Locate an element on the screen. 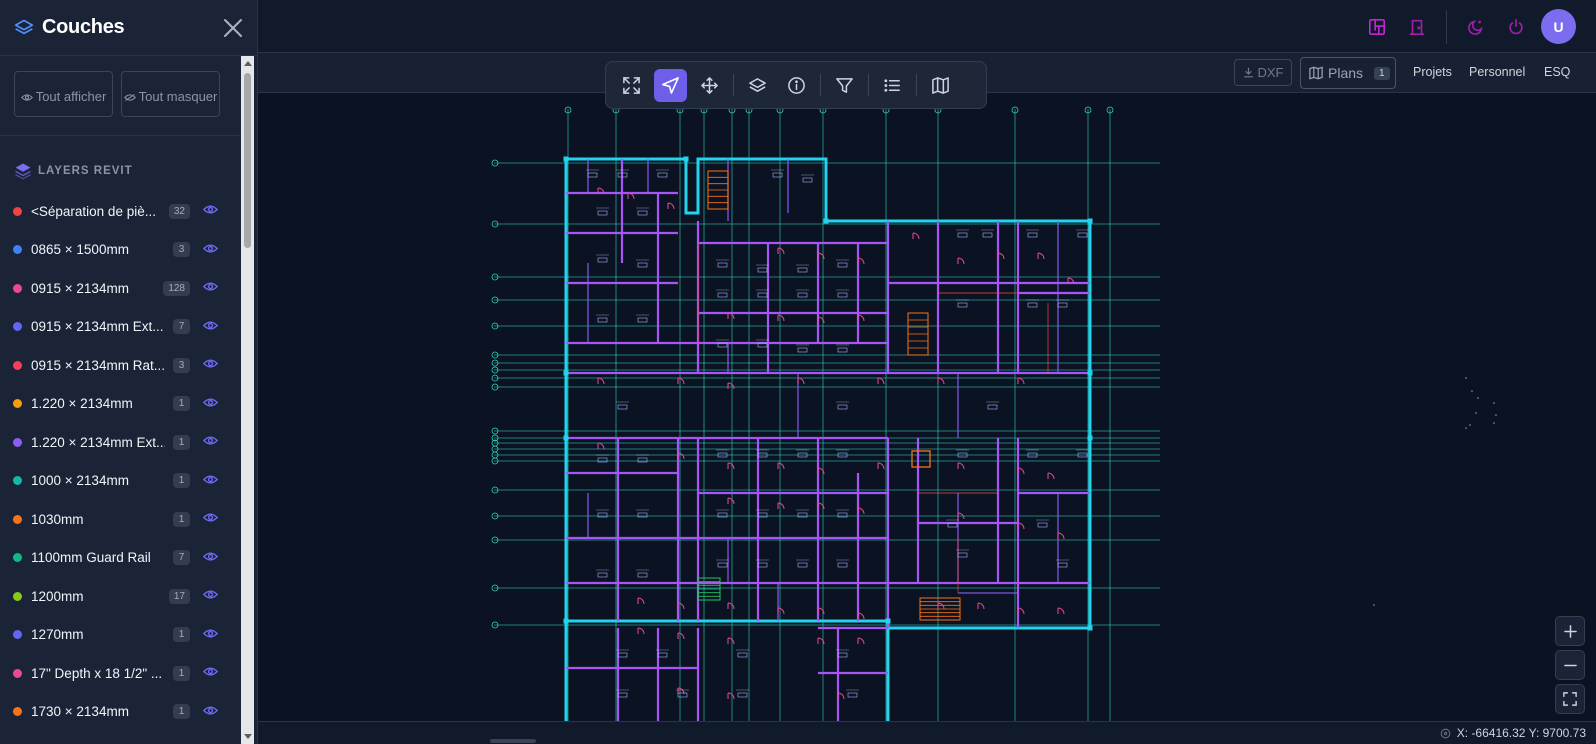 The height and width of the screenshot is (744, 1596). info-tool-button is located at coordinates (796, 85).